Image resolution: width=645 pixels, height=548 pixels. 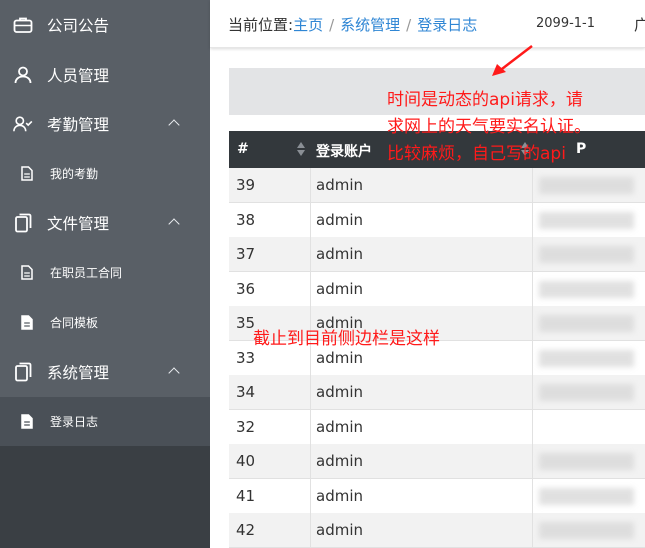 What do you see at coordinates (74, 174) in the screenshot?
I see `sidebar-item-label: 我的考勤` at bounding box center [74, 174].